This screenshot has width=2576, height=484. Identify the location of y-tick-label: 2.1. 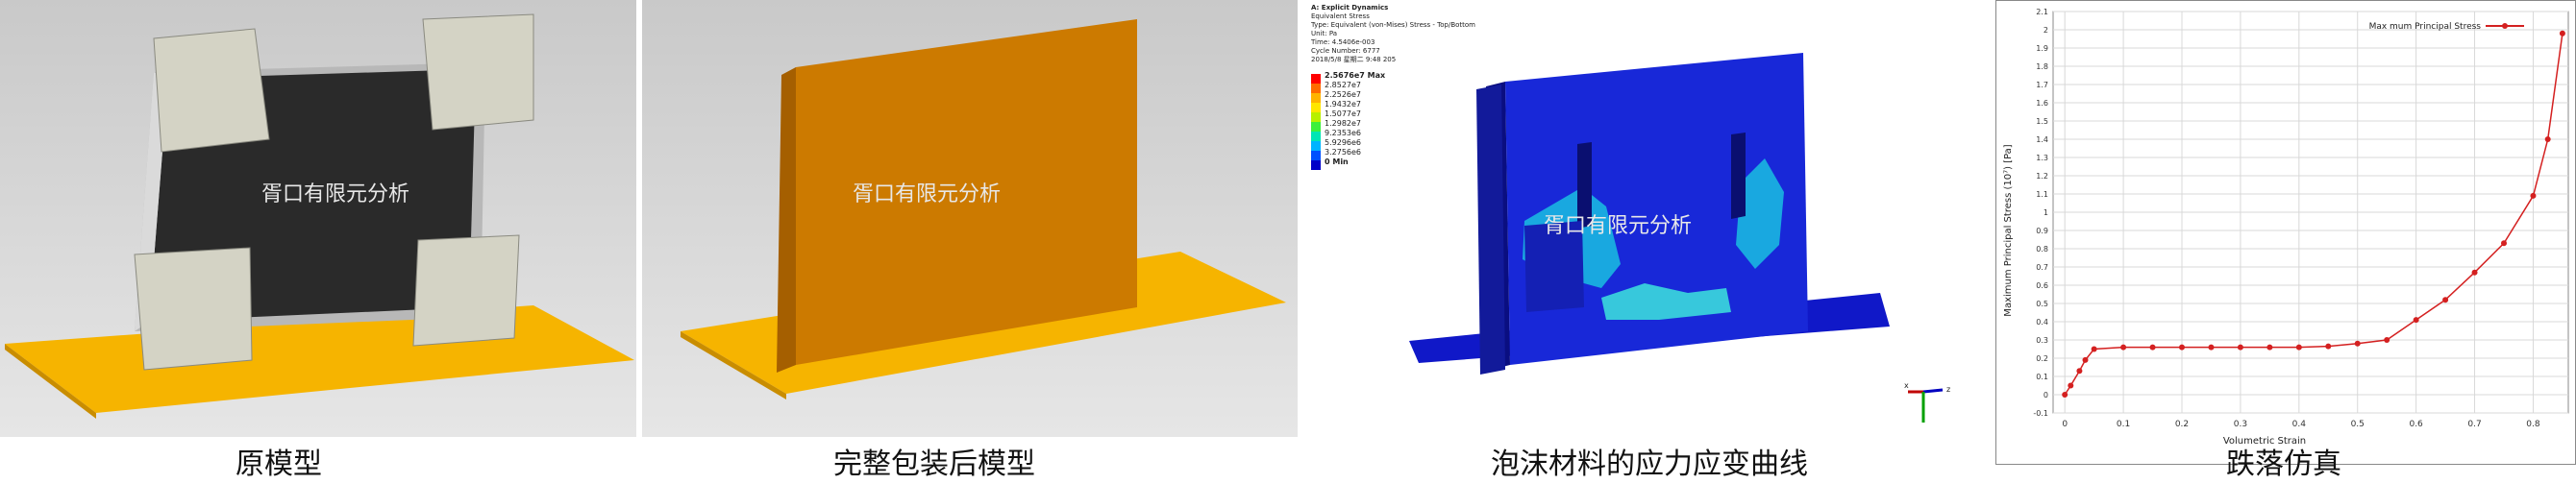
(2042, 12).